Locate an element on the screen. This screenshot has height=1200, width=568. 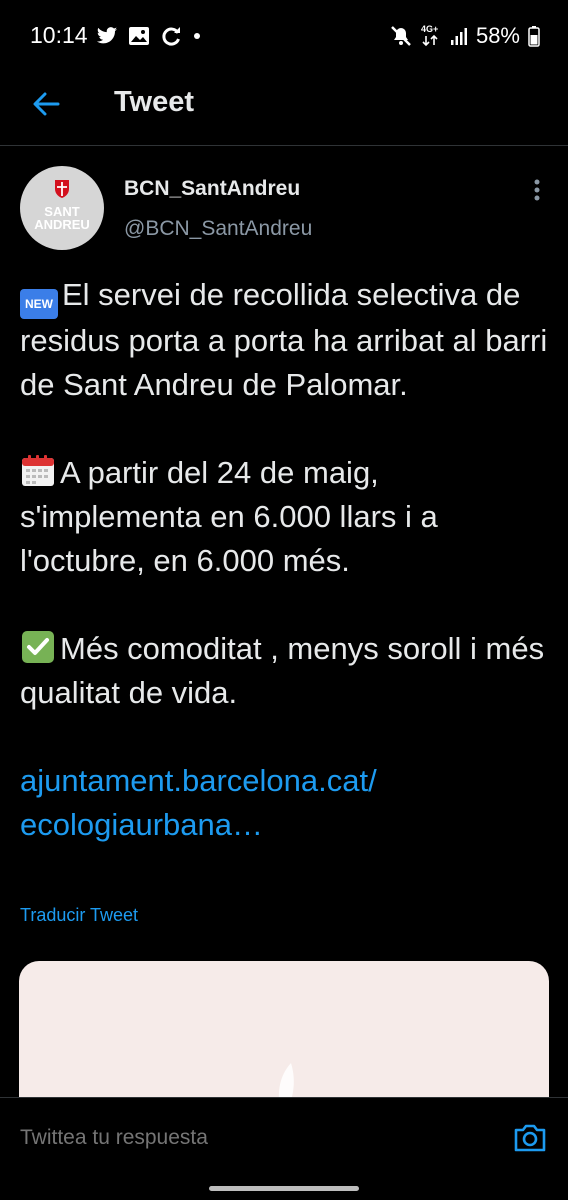
camera-icon is located at coordinates (530, 1138).